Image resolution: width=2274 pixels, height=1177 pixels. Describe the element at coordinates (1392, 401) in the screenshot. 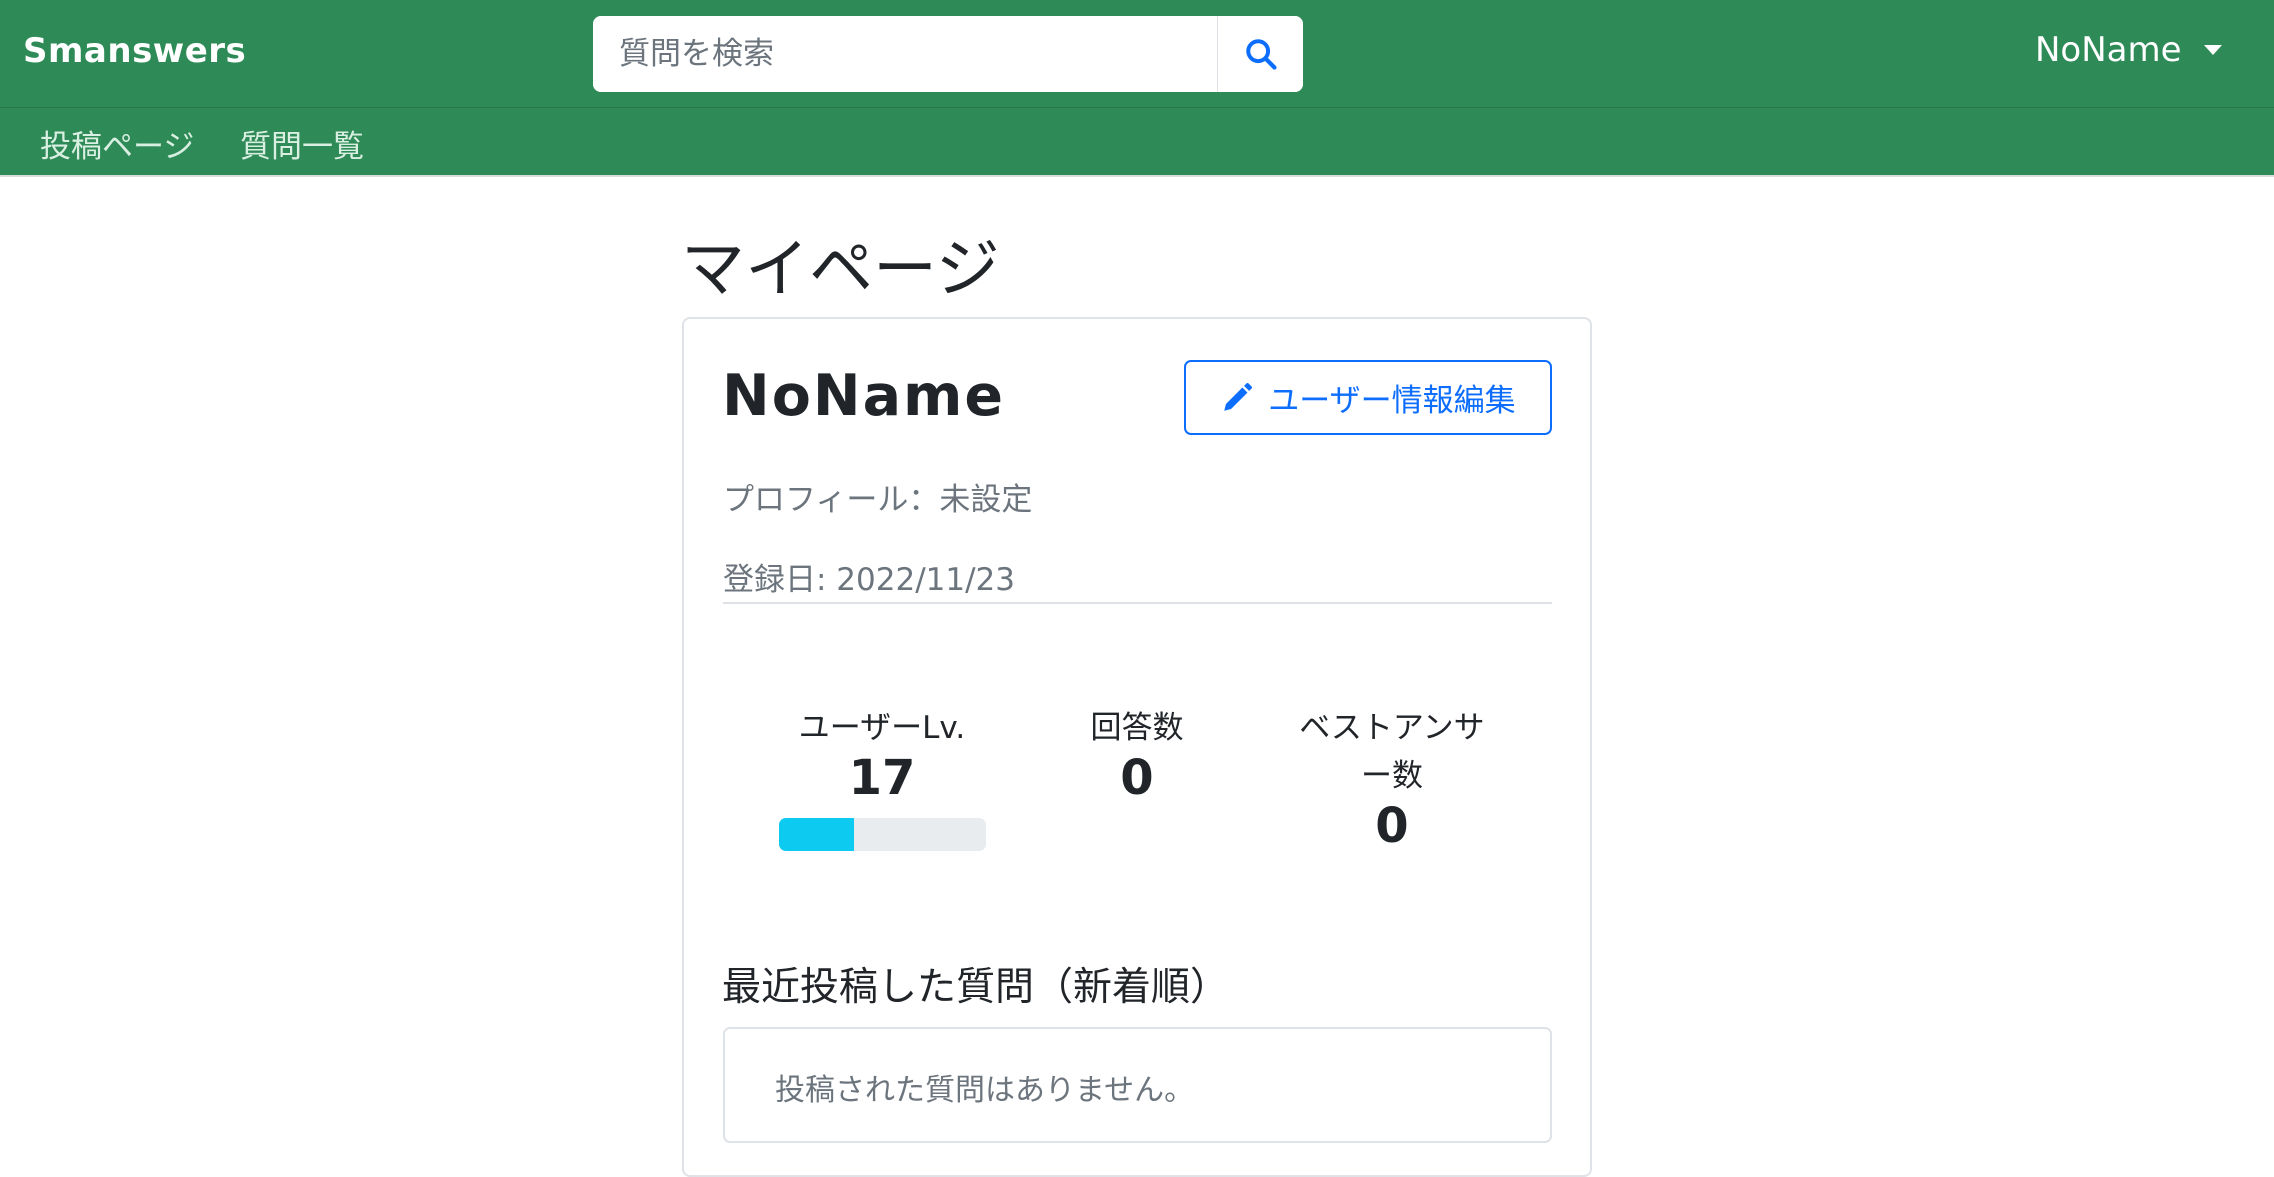

I see `edit-user-info-label: ユーザー情報編集` at that location.